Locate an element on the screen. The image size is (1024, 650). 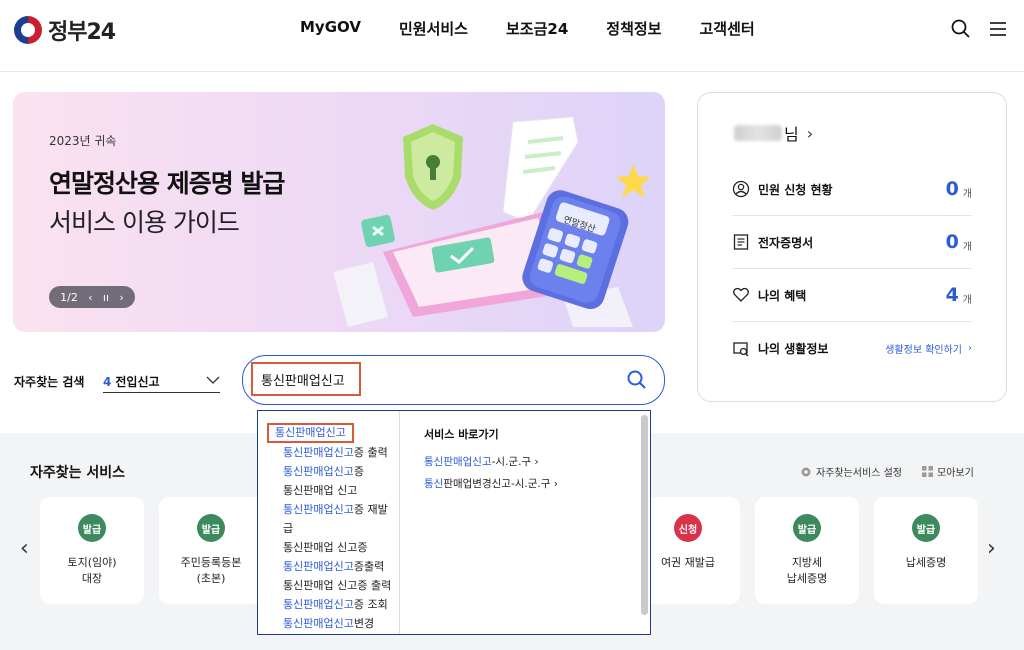
suggestion-rest: 급 is located at coordinates (288, 528).